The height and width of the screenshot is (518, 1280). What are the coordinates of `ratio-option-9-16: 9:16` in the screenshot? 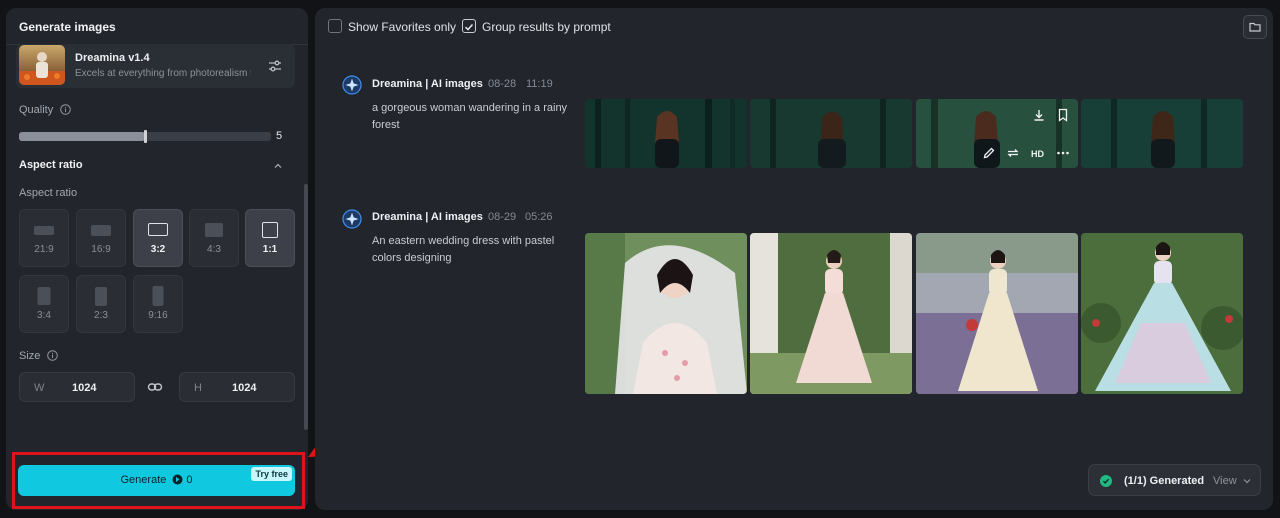 It's located at (158, 304).